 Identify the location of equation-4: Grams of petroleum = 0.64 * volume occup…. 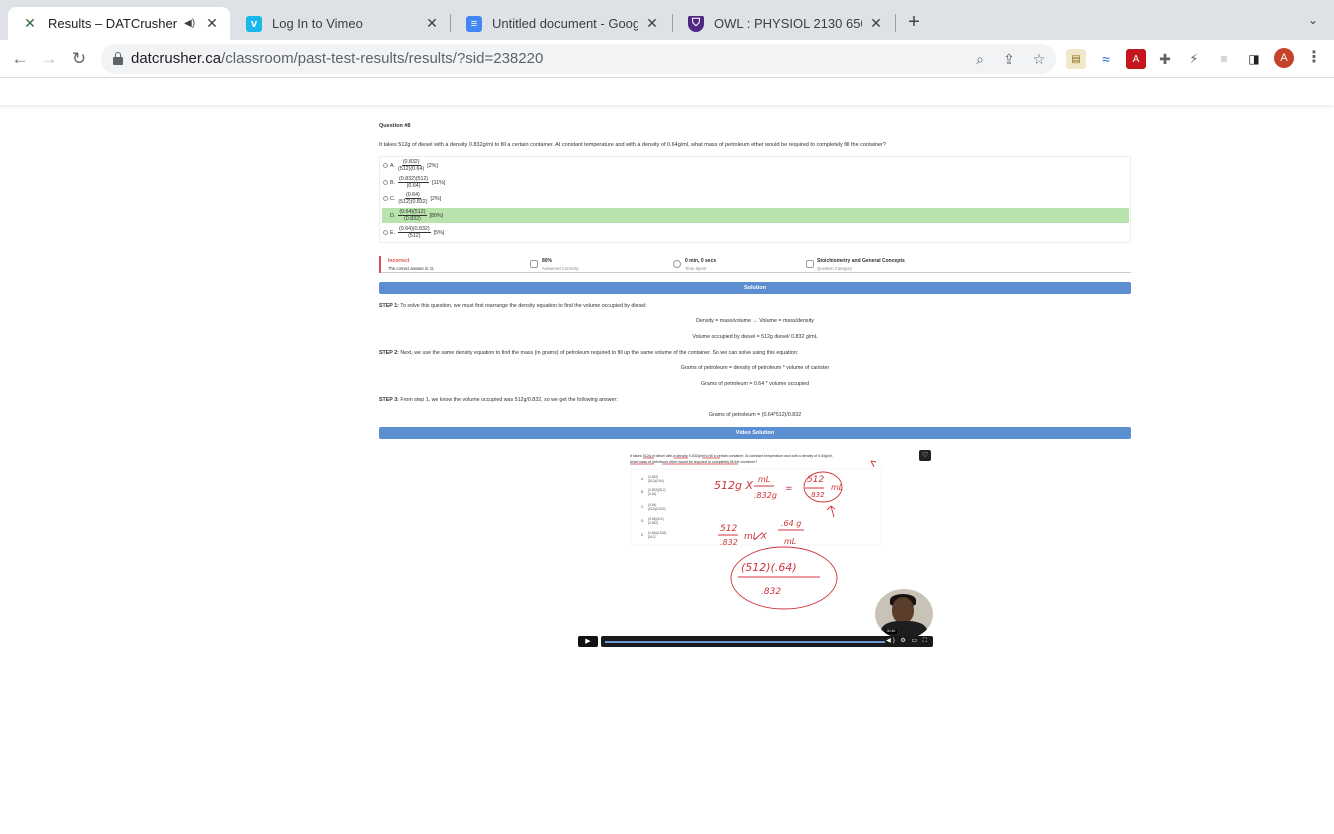
(755, 384).